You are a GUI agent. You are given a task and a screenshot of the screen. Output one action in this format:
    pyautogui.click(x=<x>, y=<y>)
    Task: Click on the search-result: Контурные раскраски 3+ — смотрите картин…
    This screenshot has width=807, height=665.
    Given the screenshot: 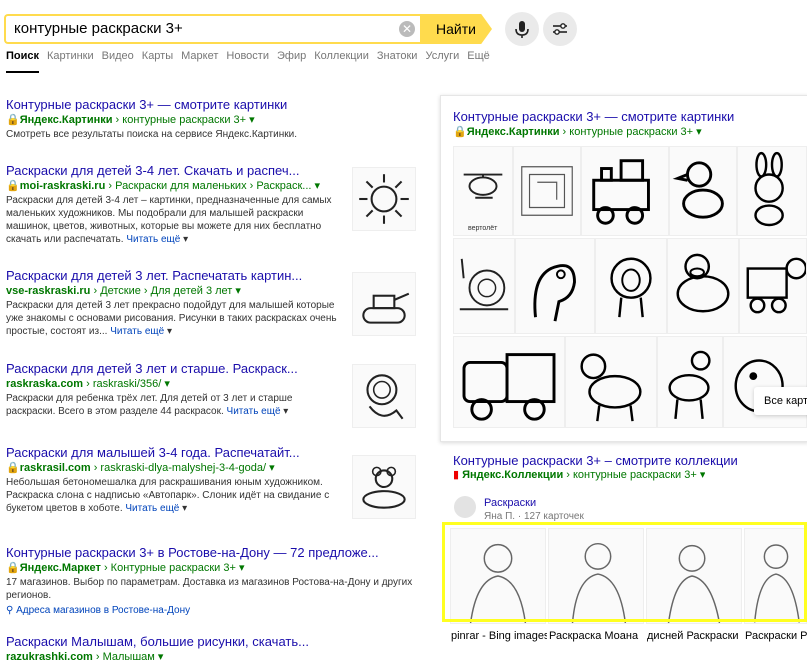 What is the action you would take?
    pyautogui.click(x=211, y=119)
    